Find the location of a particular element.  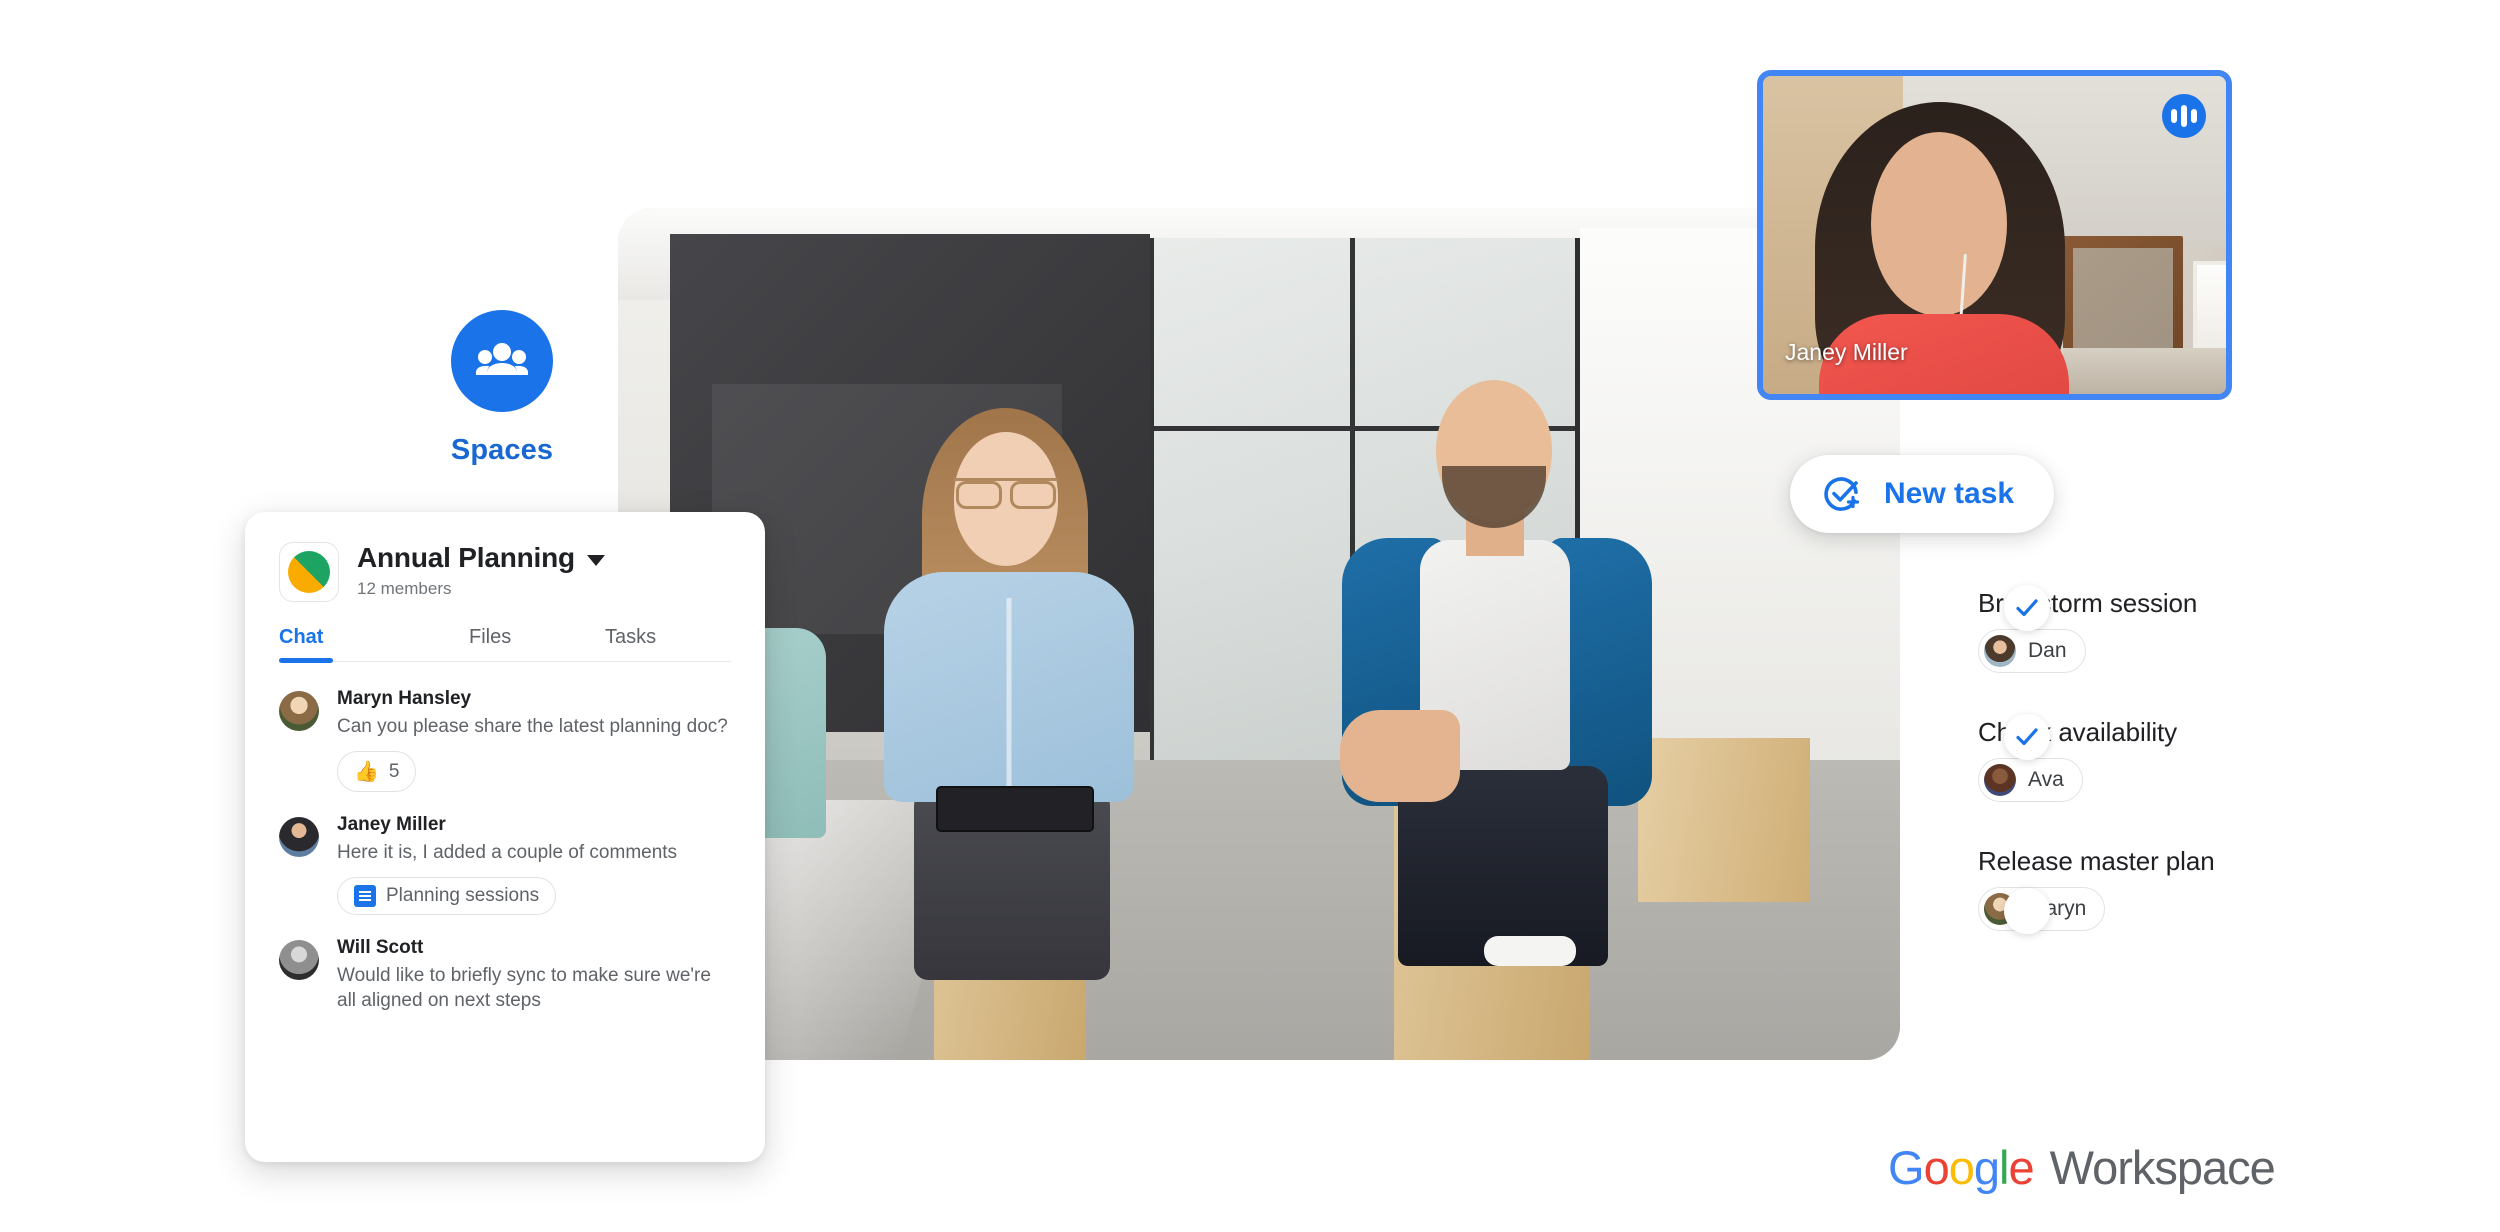

participant-video-tile: Janey Miller is located at coordinates (1994, 235).